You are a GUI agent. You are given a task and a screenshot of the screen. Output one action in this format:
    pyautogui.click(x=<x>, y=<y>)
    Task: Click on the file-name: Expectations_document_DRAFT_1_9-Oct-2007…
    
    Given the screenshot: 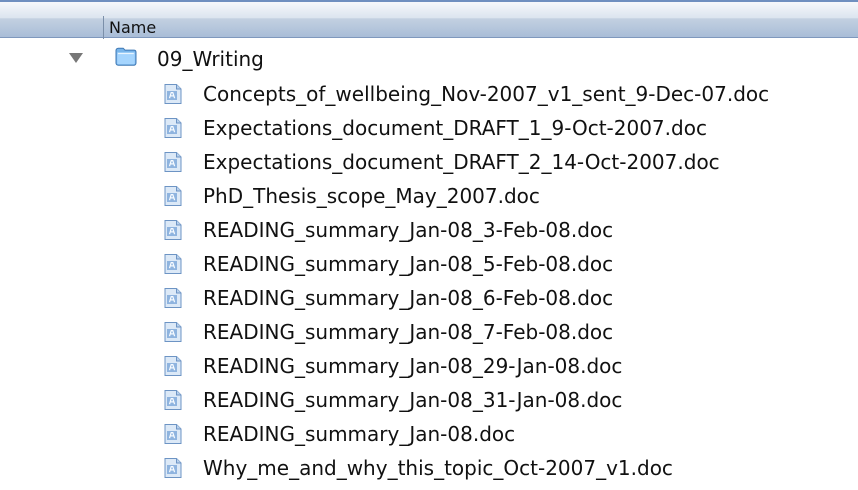 What is the action you would take?
    pyautogui.click(x=455, y=128)
    